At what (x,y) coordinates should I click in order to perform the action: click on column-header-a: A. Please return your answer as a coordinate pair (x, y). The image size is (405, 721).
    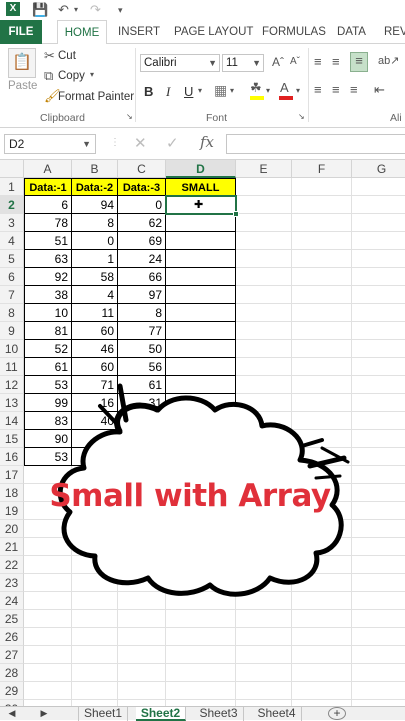
    Looking at the image, I should click on (48, 169).